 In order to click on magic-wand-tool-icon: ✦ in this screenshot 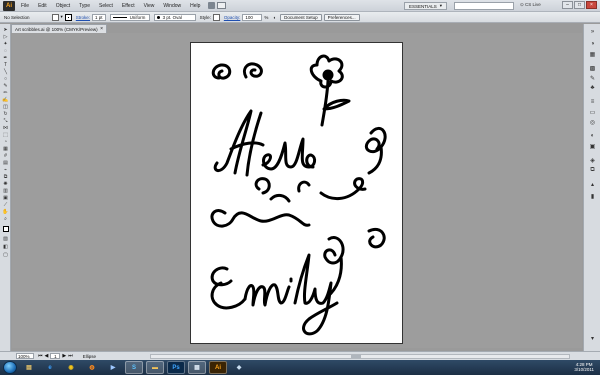, I will do `click(5, 44)`.